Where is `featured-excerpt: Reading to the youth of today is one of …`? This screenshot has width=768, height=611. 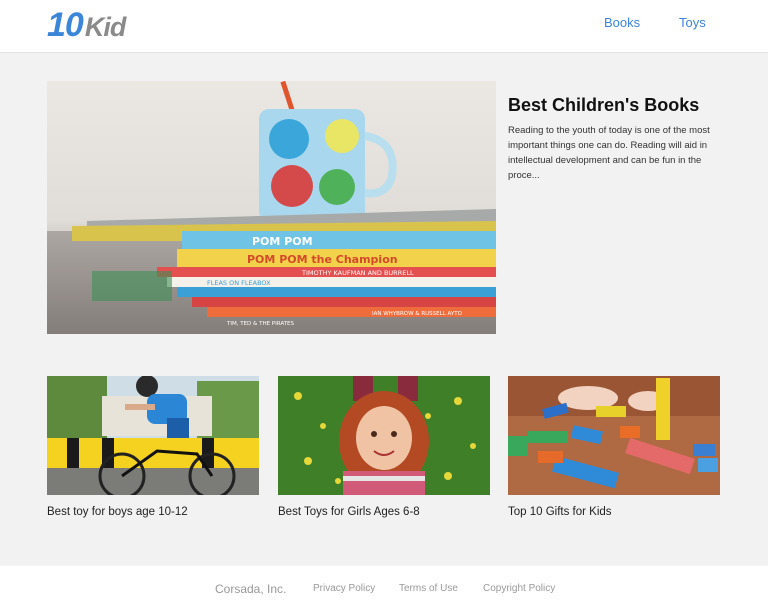
featured-excerpt: Reading to the youth of today is one of … is located at coordinates (609, 153).